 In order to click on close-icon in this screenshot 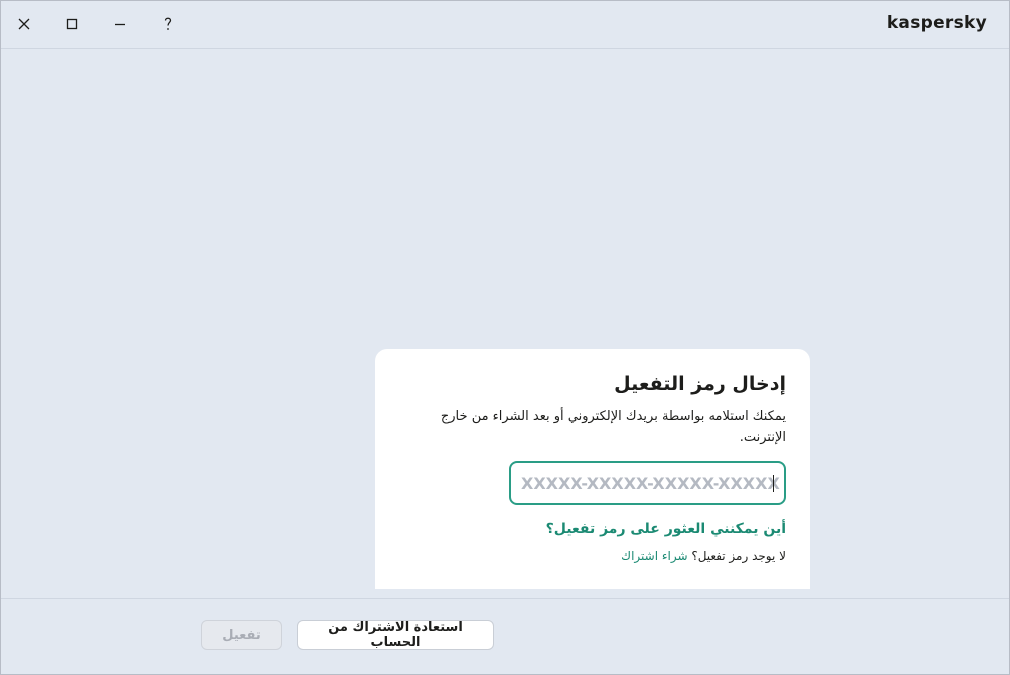, I will do `click(24, 24)`.